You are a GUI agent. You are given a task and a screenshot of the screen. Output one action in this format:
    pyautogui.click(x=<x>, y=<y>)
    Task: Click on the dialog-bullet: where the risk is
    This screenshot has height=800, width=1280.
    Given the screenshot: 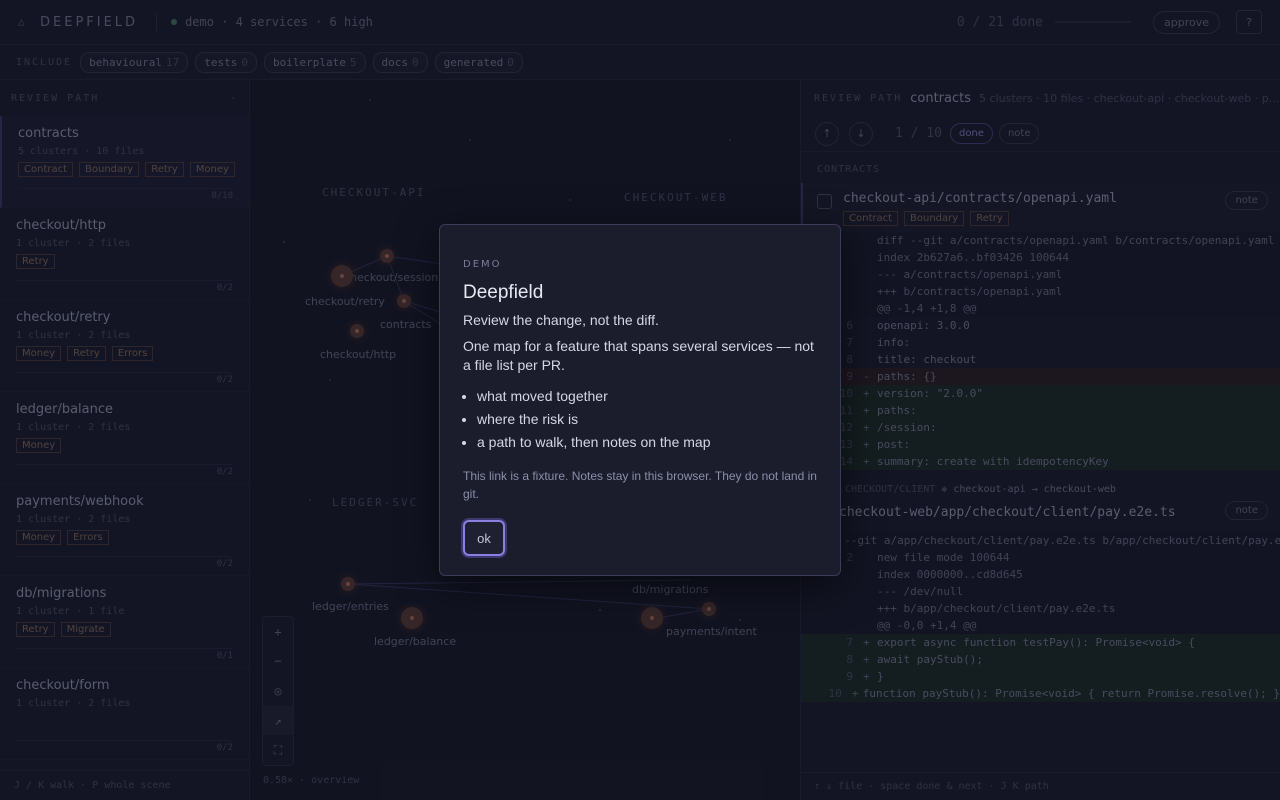 What is the action you would take?
    pyautogui.click(x=647, y=422)
    